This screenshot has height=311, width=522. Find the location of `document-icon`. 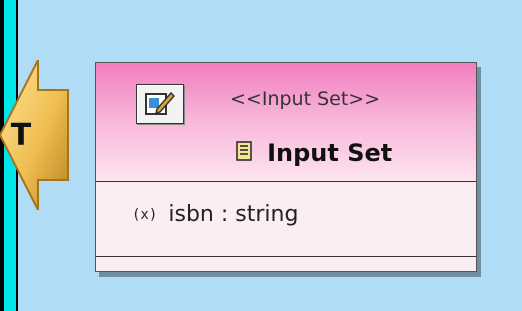

document-icon is located at coordinates (244, 153).